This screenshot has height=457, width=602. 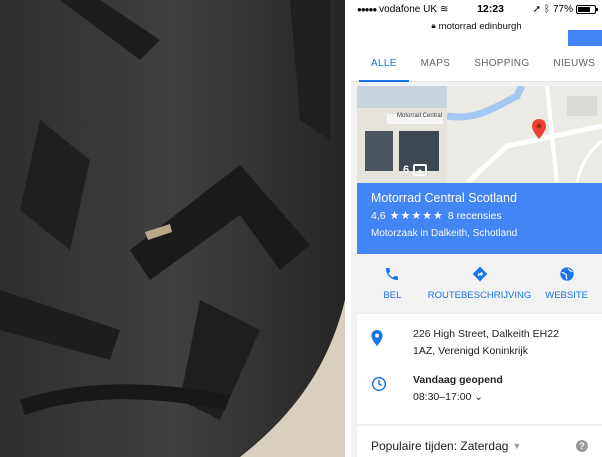 What do you see at coordinates (480, 26) in the screenshot?
I see `url-text: motorrad edinburgh` at bounding box center [480, 26].